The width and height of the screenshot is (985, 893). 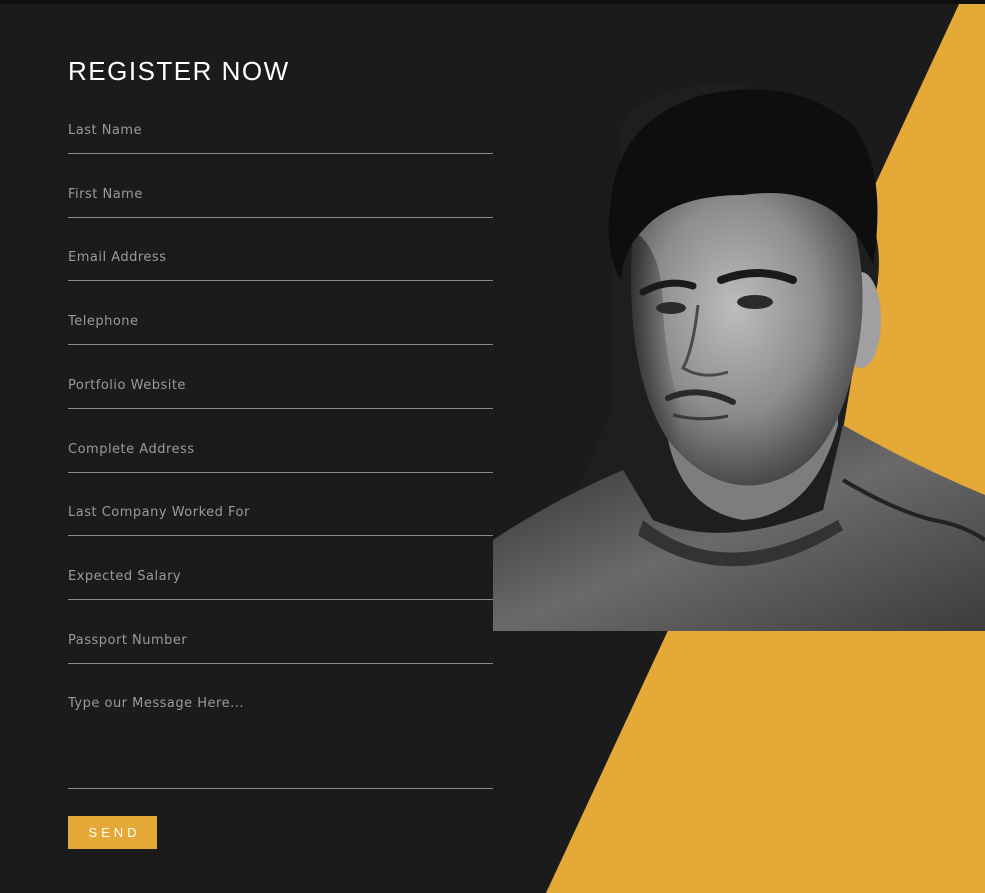 I want to click on passport-number-input, so click(x=280, y=640).